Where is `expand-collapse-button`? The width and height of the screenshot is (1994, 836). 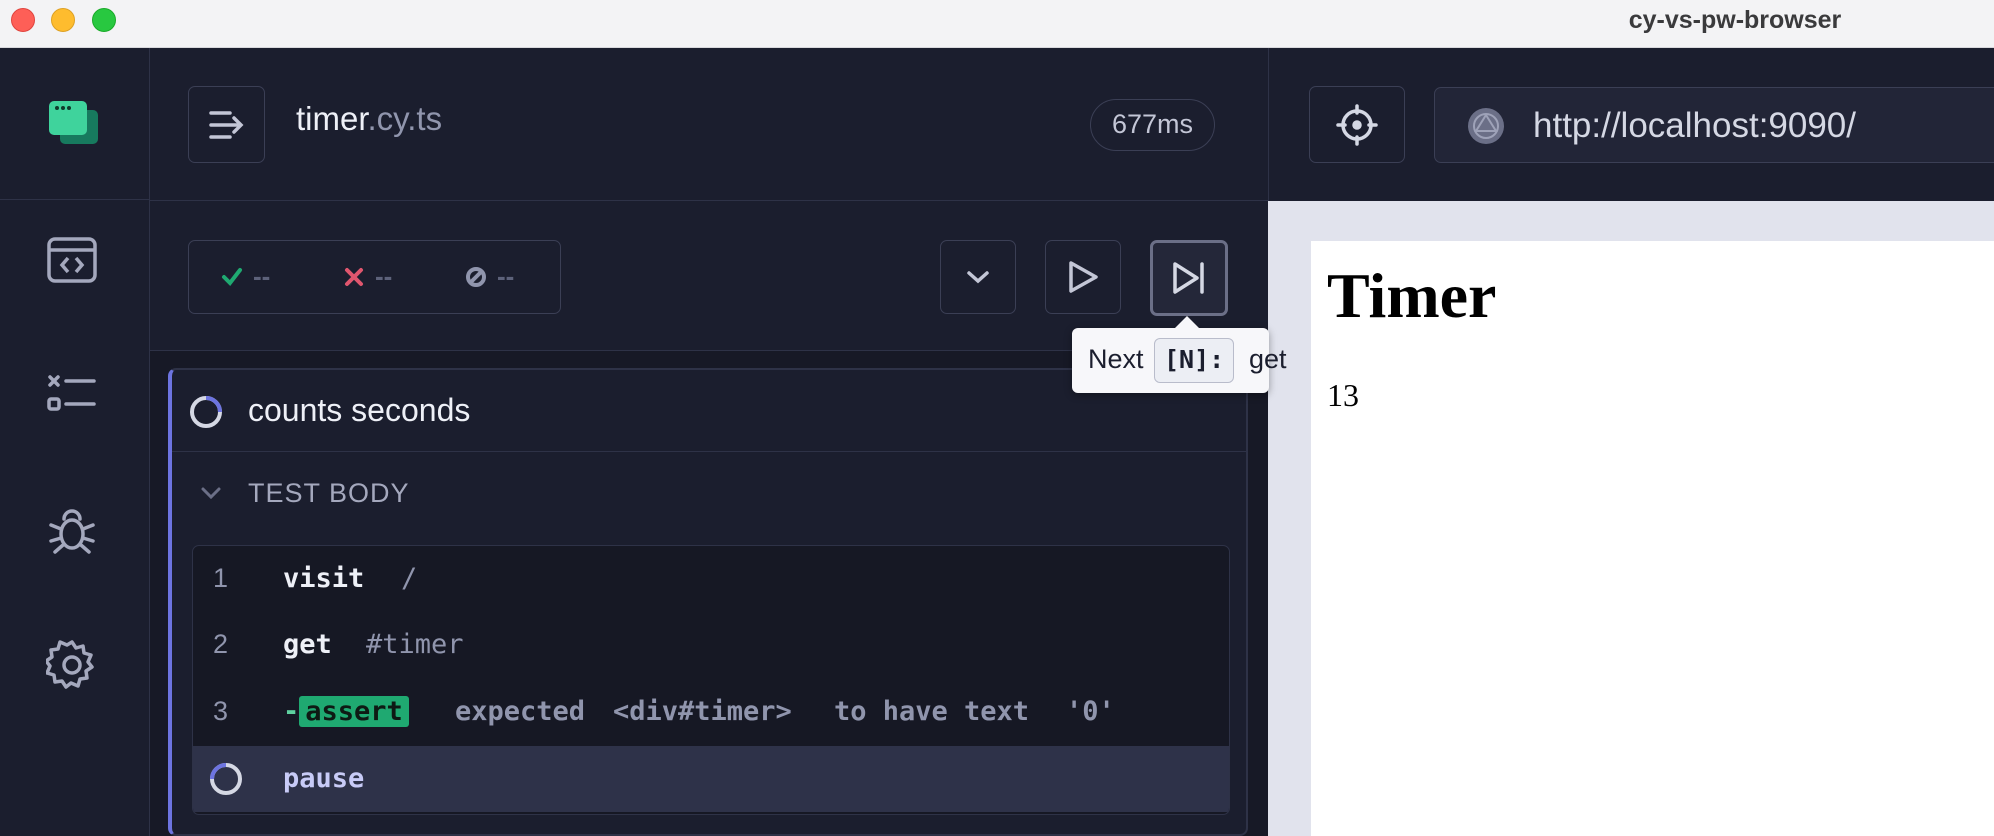
expand-collapse-button is located at coordinates (978, 277).